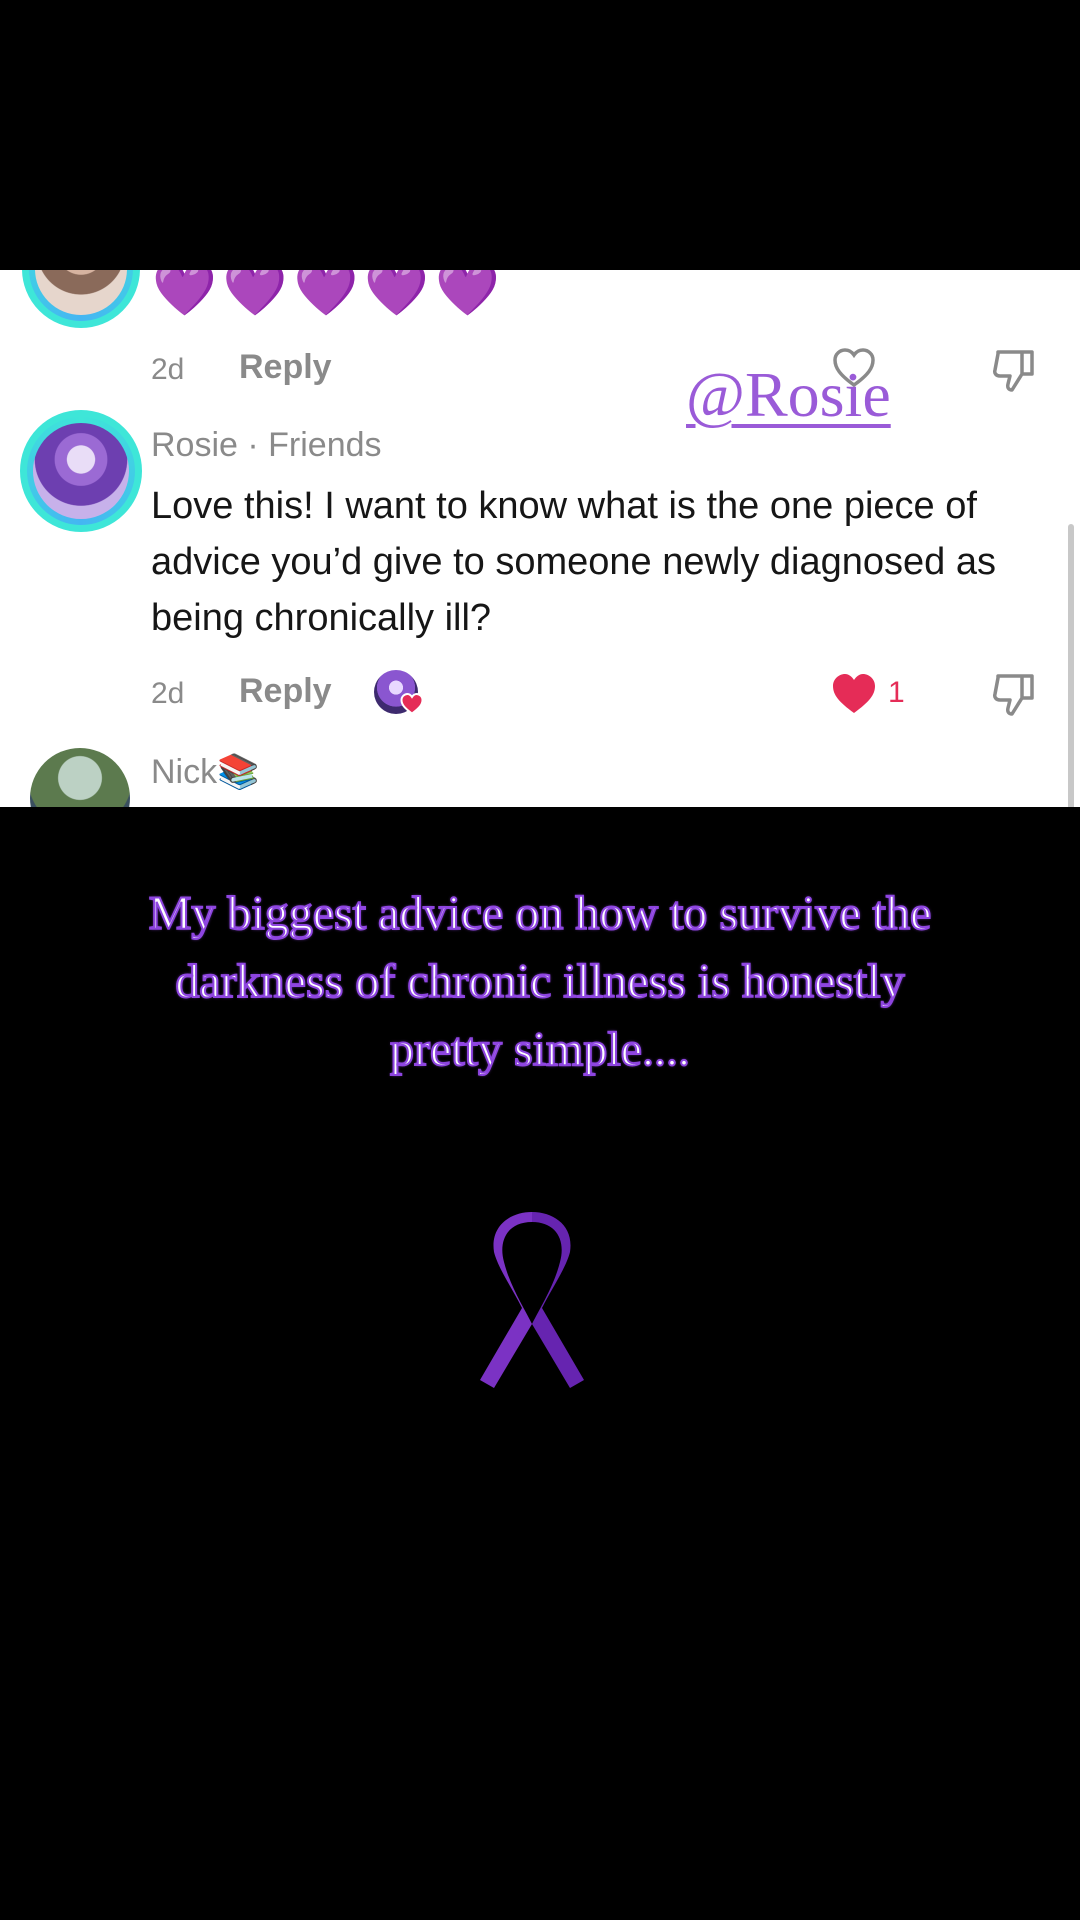 The height and width of the screenshot is (1920, 1080). What do you see at coordinates (532, 1300) in the screenshot?
I see `awareness-ribbon-icon` at bounding box center [532, 1300].